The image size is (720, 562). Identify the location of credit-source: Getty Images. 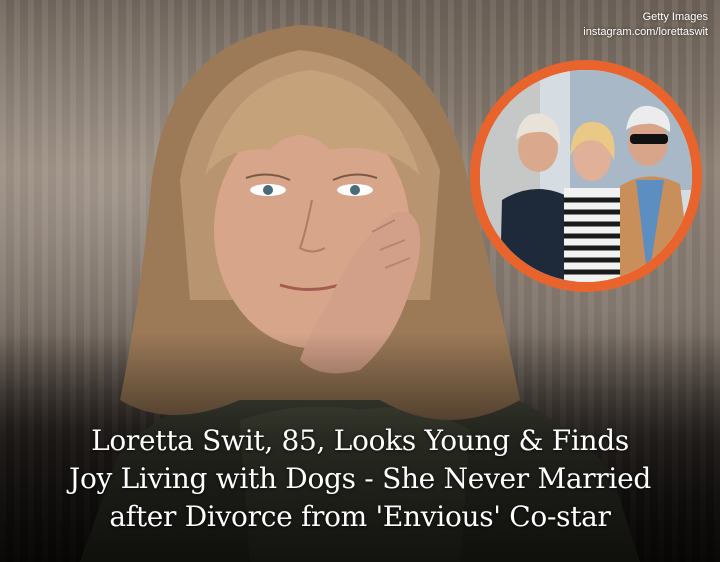
(675, 17).